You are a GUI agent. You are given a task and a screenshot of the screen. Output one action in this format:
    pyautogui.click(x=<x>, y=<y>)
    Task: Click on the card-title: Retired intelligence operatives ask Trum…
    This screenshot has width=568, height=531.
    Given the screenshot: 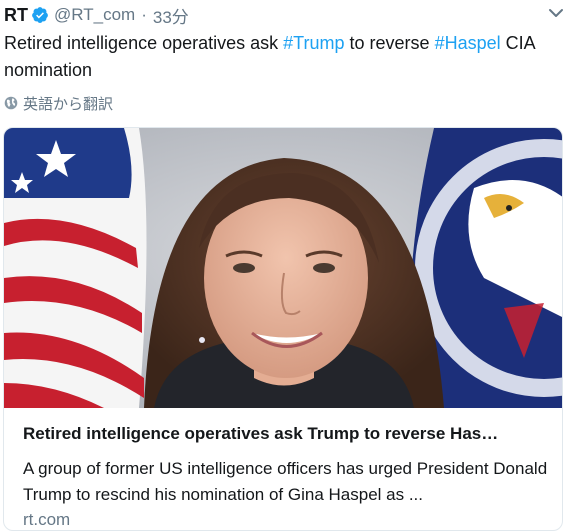 What is the action you would take?
    pyautogui.click(x=287, y=434)
    